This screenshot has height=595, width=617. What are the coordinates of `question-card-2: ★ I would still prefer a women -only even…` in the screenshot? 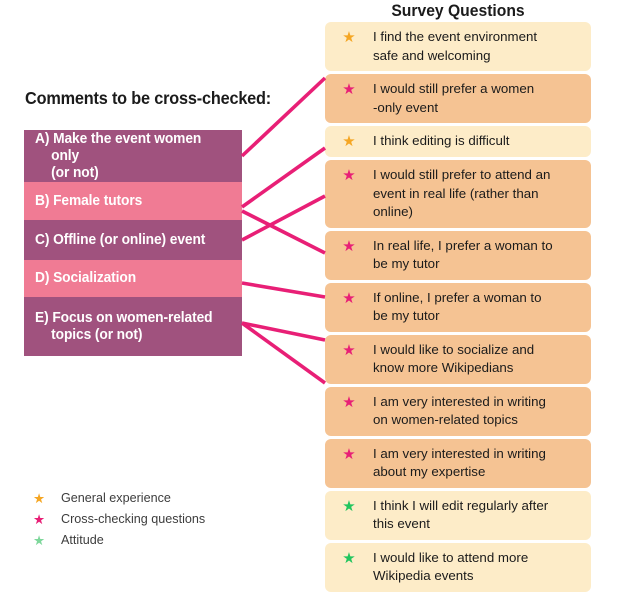 It's located at (458, 98).